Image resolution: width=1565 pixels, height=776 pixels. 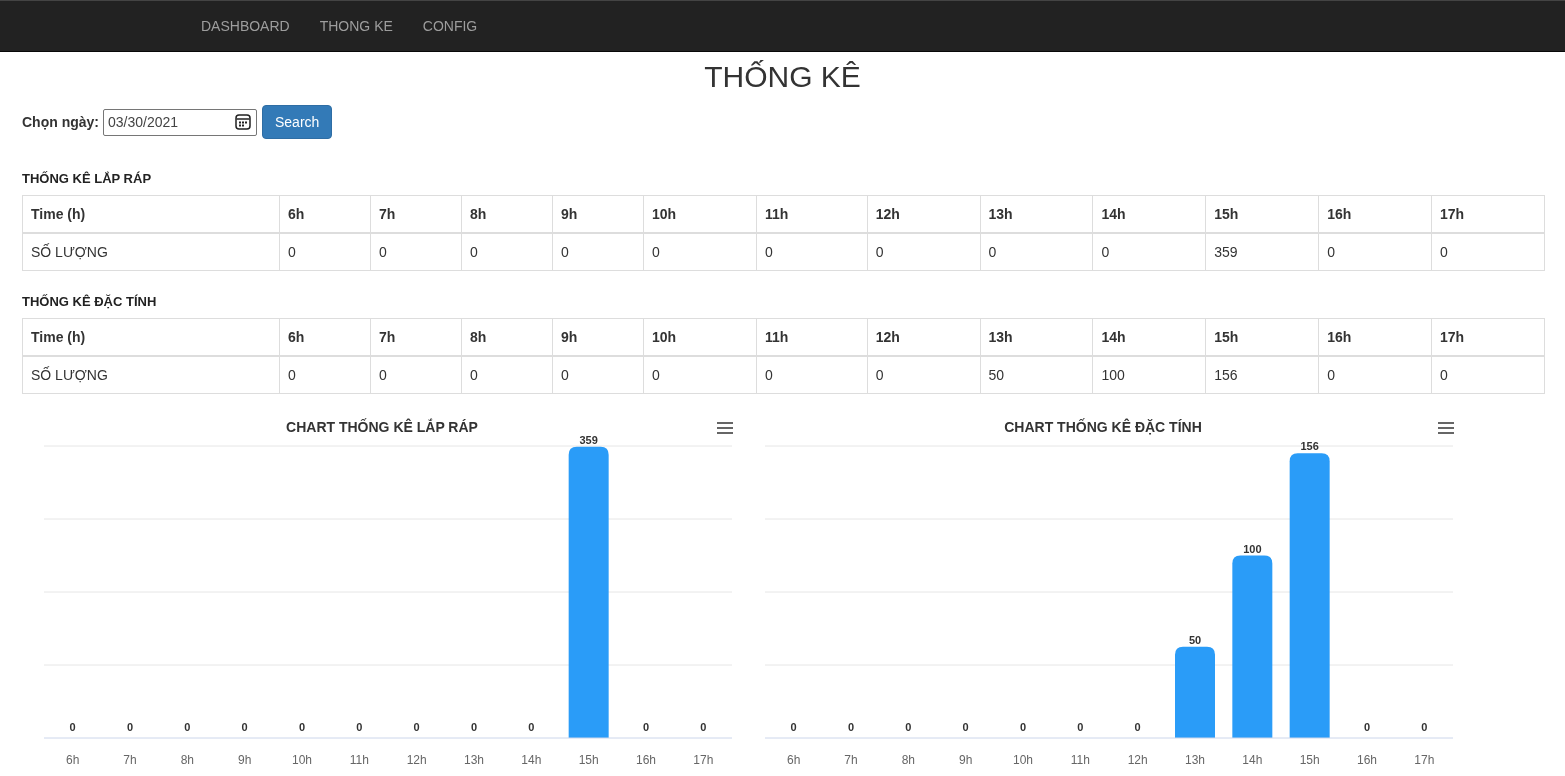 I want to click on data-label: 359, so click(x=588, y=439).